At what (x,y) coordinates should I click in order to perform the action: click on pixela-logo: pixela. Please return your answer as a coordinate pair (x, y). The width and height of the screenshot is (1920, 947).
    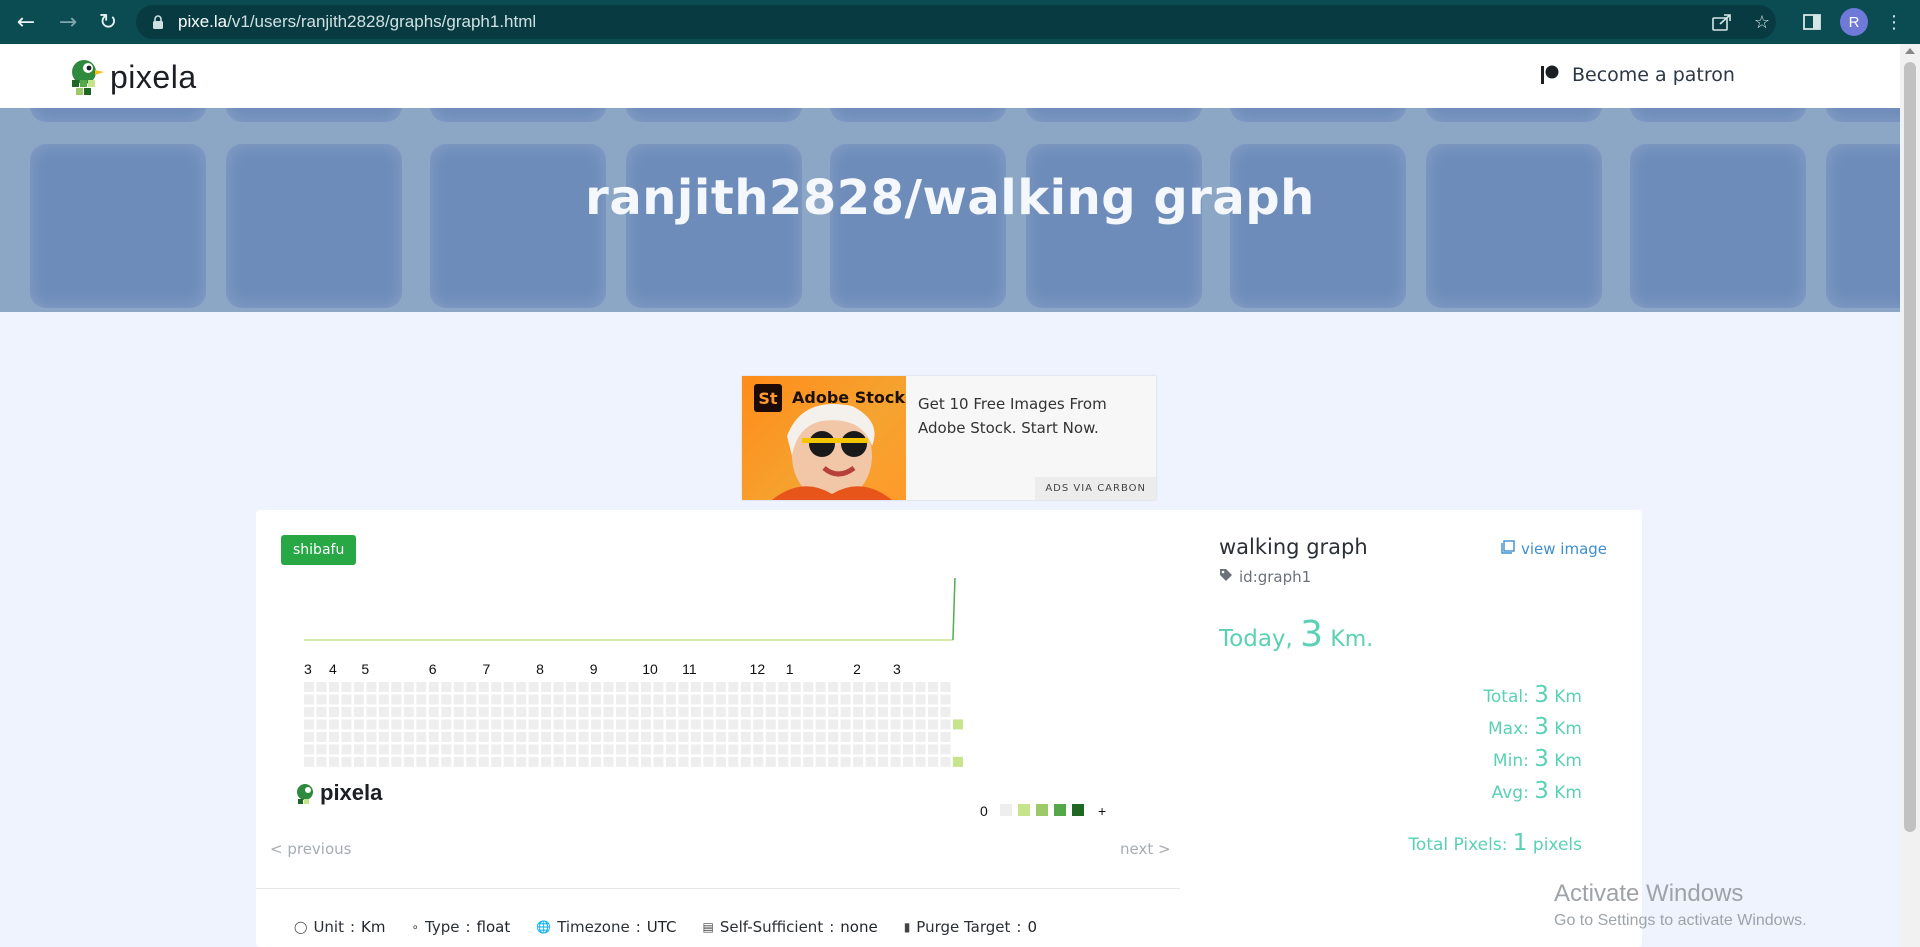
    Looking at the image, I should click on (132, 77).